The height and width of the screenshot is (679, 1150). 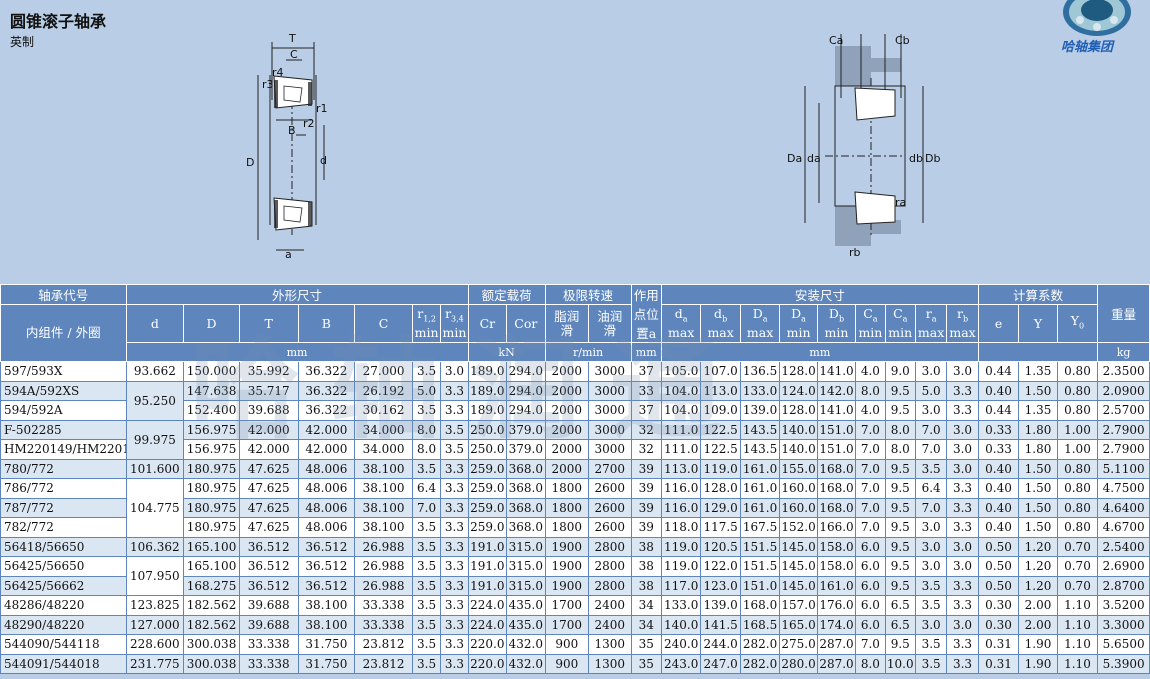 I want to click on table-cell: 145.0, so click(x=798, y=546).